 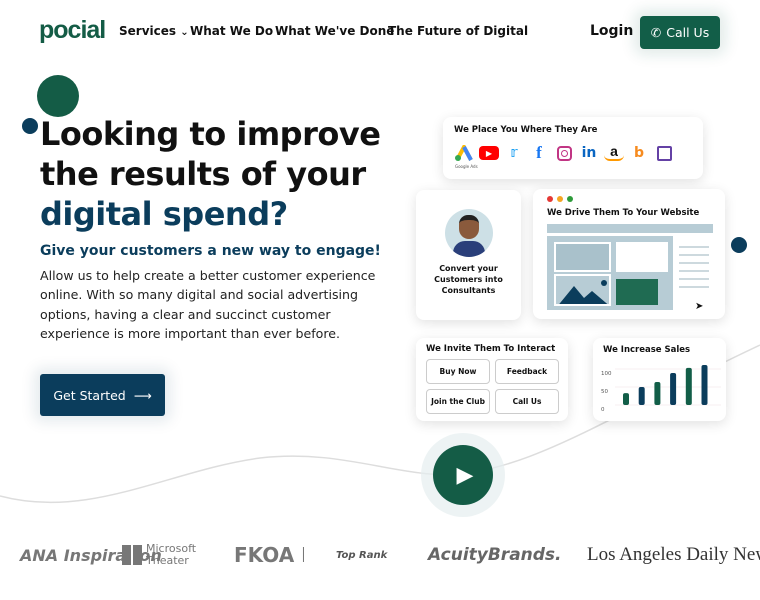 What do you see at coordinates (606, 374) in the screenshot?
I see `tick-100: 100` at bounding box center [606, 374].